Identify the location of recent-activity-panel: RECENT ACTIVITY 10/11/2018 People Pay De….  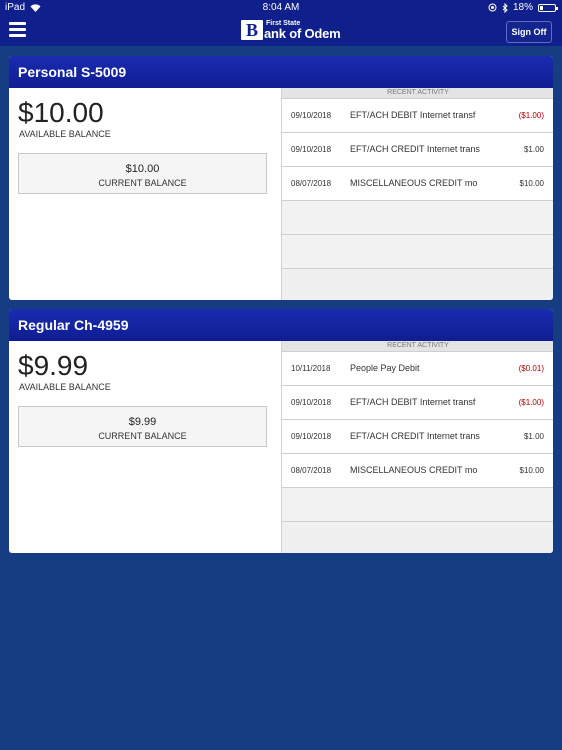
(417, 447).